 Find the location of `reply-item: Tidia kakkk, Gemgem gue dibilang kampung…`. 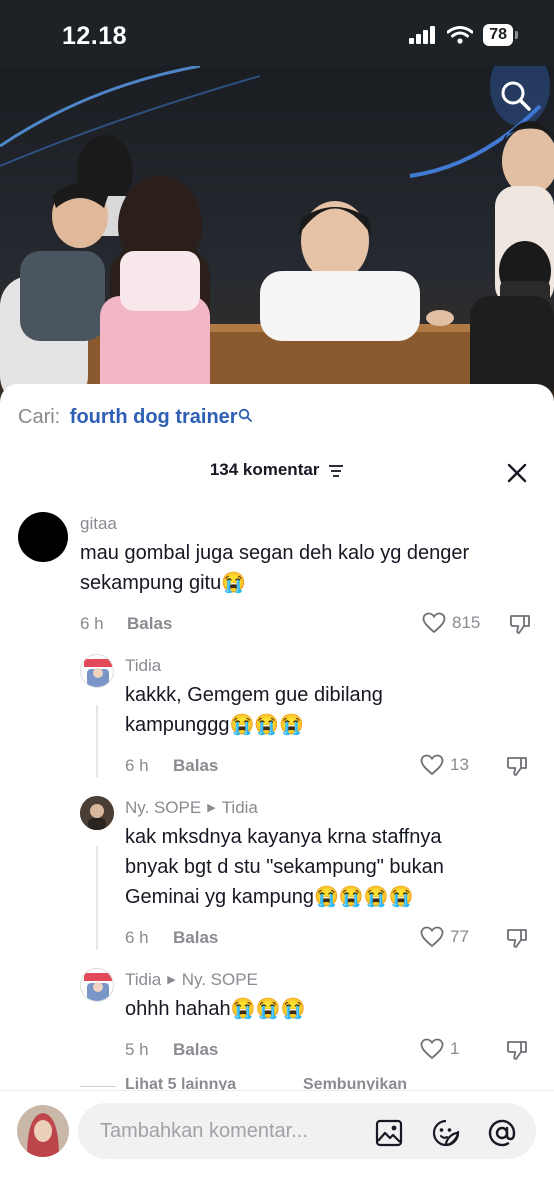

reply-item: Tidia kakkk, Gemgem gue dibilang kampung… is located at coordinates (277, 718).